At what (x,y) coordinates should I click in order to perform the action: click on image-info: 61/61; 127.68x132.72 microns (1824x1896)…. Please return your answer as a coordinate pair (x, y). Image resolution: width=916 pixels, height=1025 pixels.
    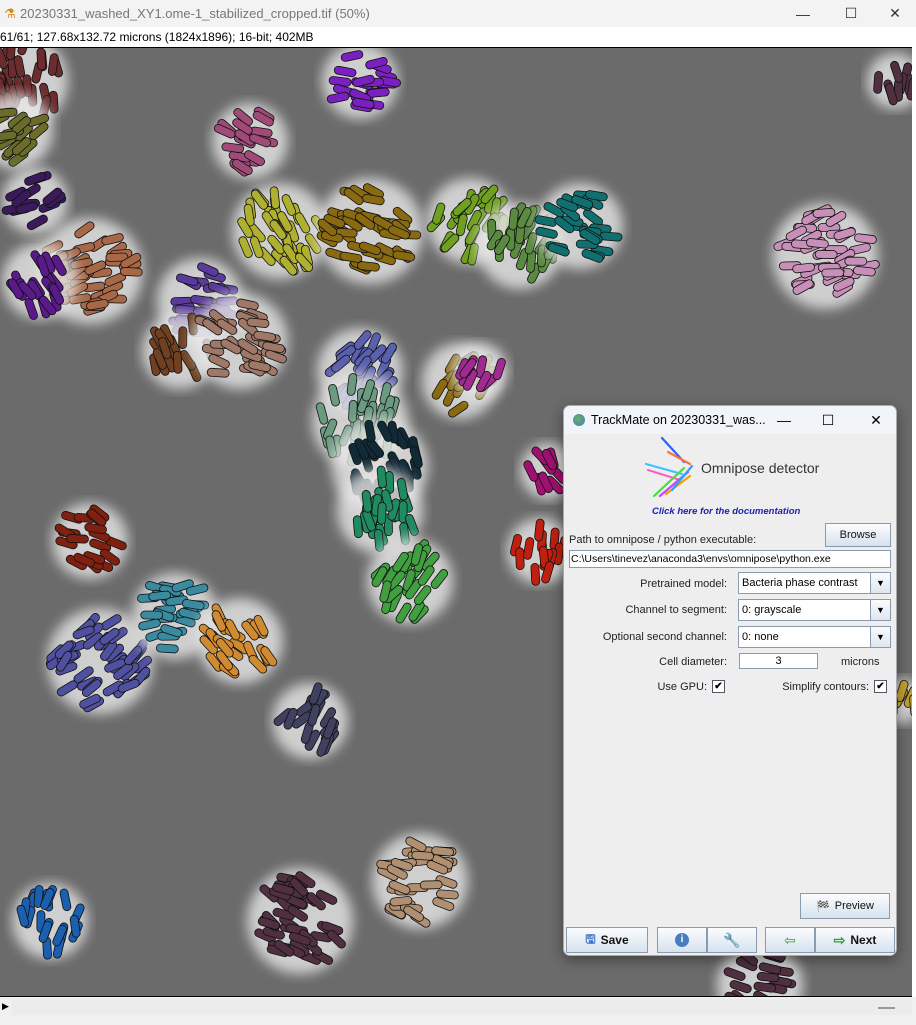
    Looking at the image, I should click on (458, 37).